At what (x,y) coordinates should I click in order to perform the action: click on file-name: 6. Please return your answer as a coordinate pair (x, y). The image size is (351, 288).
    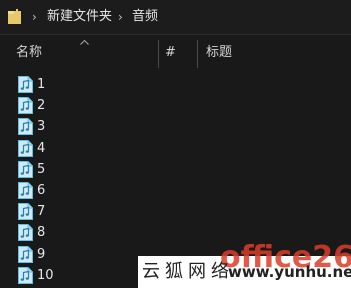
    Looking at the image, I should click on (41, 190).